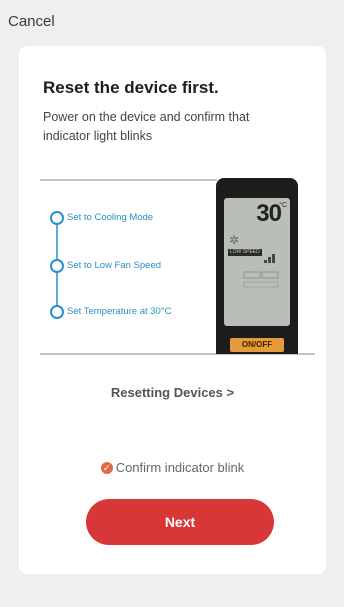 The image size is (344, 607). Describe the element at coordinates (114, 265) in the screenshot. I see `step-2-label: Set to Low Fan Speed` at that location.